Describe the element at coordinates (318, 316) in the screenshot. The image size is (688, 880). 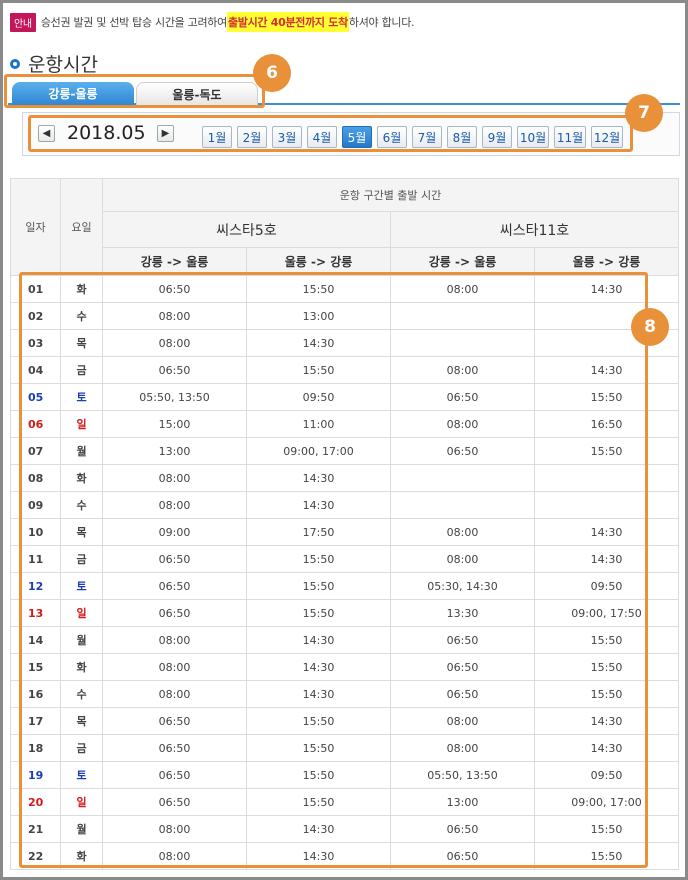
I see `cell-departure-time: 13:00` at that location.